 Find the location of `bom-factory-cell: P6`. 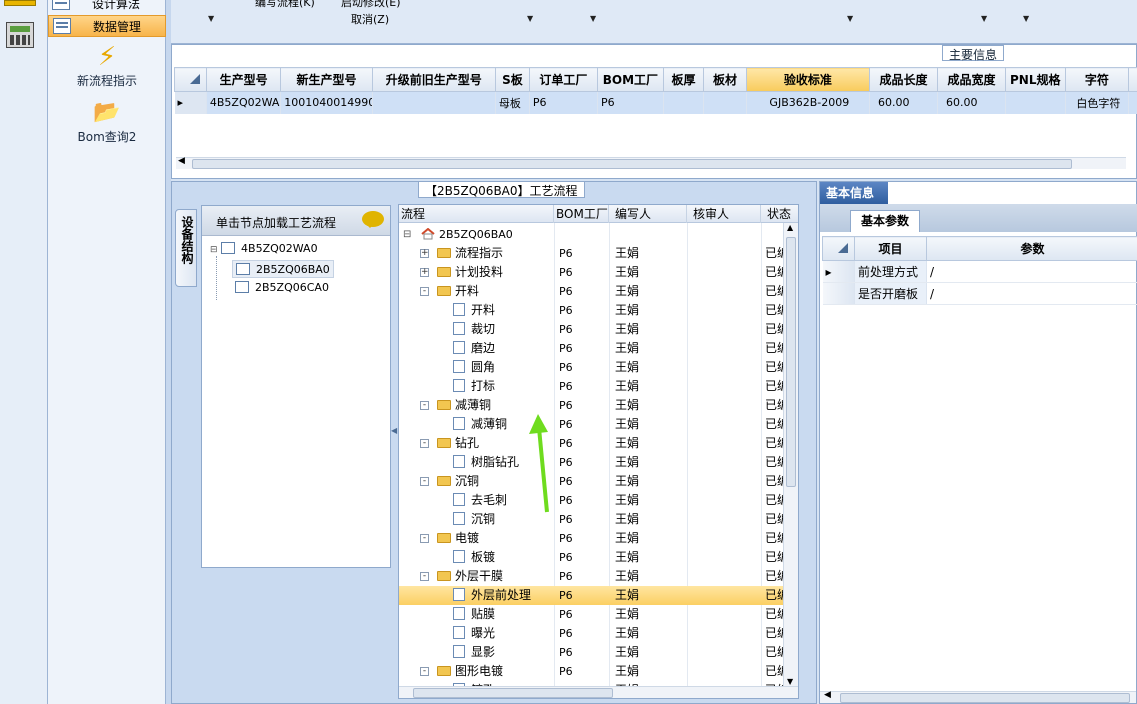

bom-factory-cell: P6 is located at coordinates (566, 557).